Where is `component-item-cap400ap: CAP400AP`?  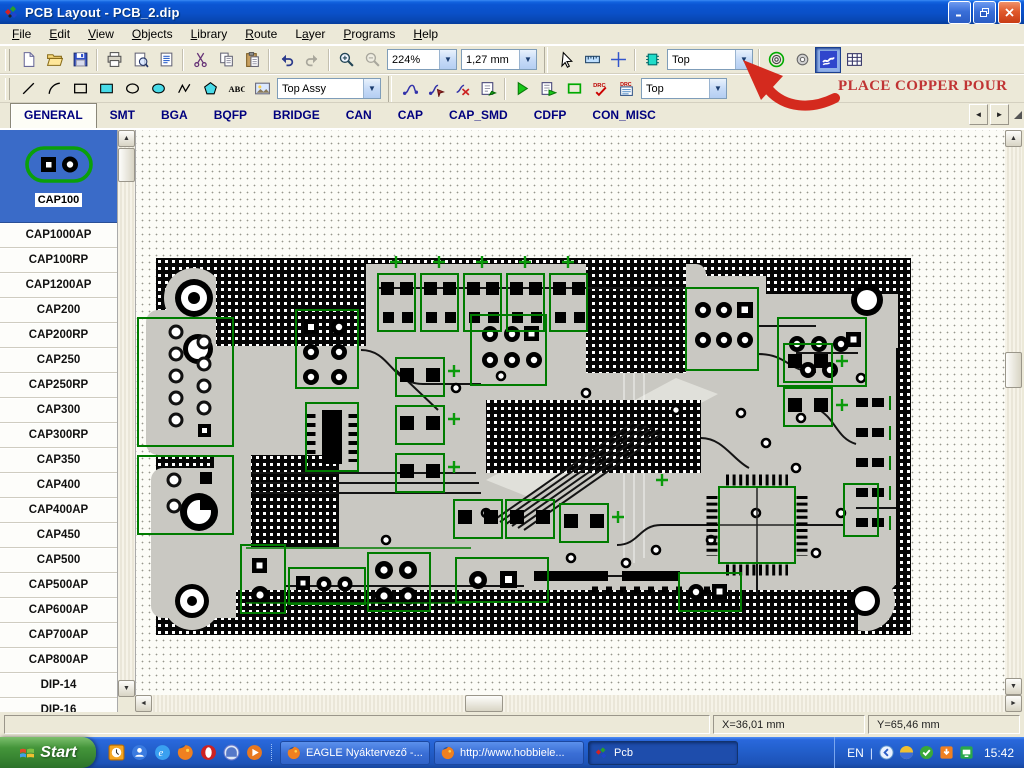
component-item-cap400ap: CAP400AP is located at coordinates (58, 510).